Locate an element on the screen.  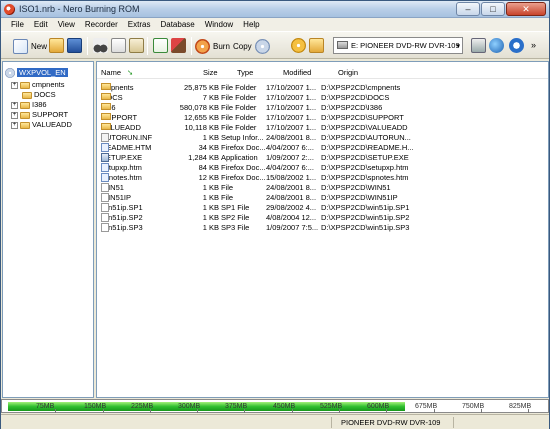
disc-info-icon is located at coordinates (298, 45).